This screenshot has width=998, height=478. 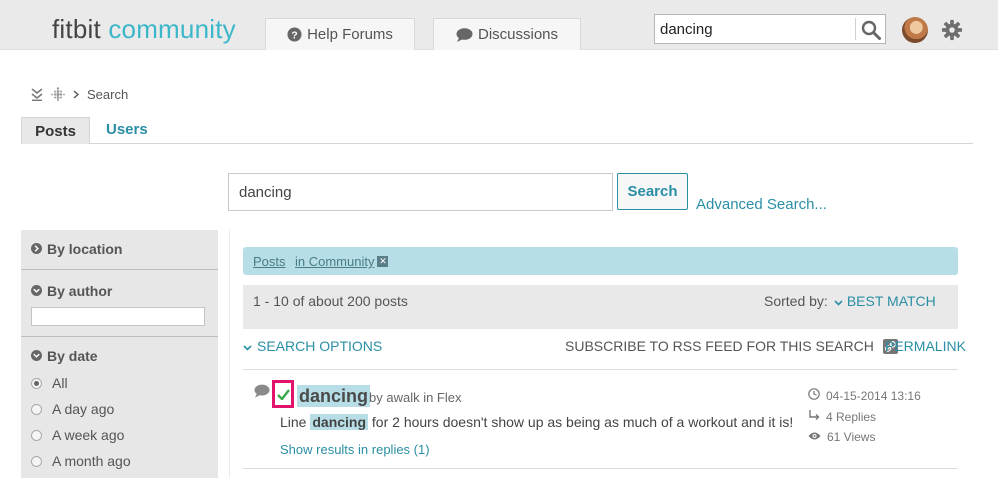 I want to click on tab-posts: Posts, so click(x=55, y=130).